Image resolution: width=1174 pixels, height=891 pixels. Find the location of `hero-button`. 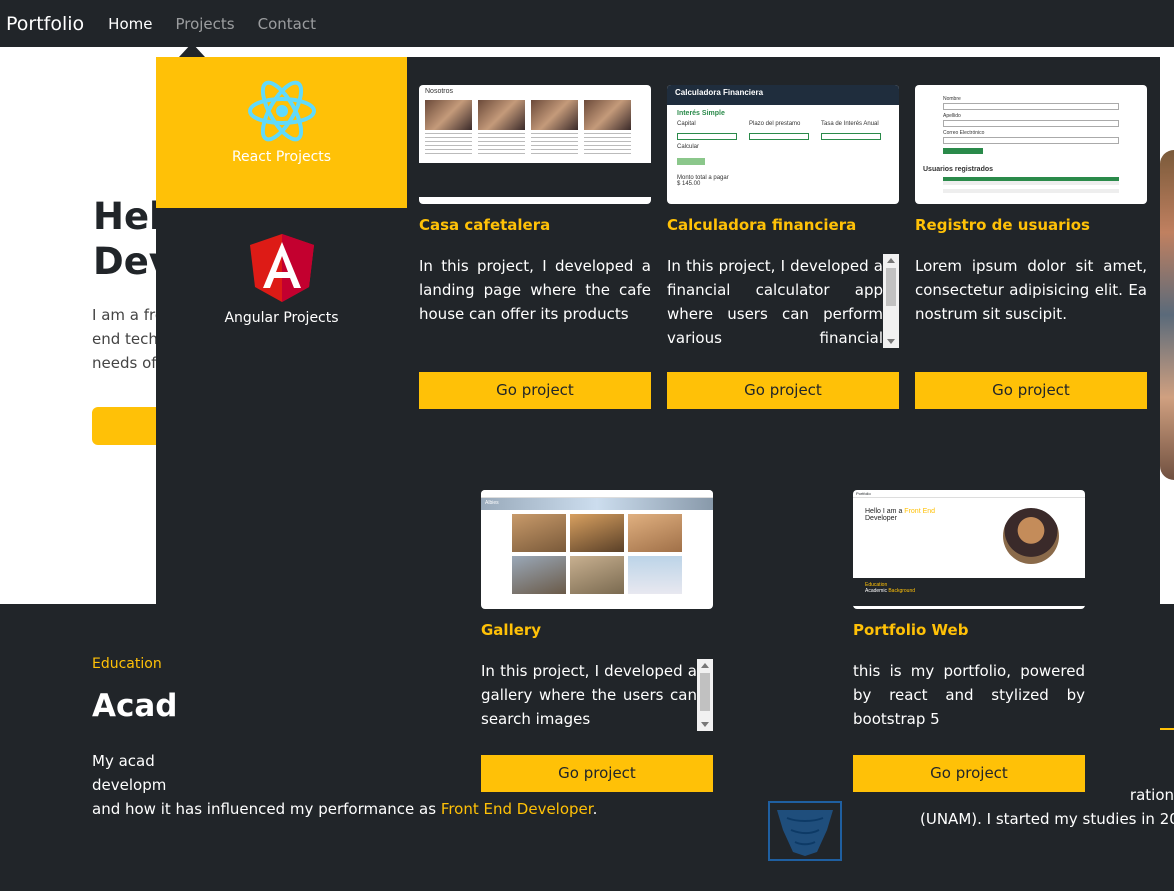

hero-button is located at coordinates (127, 426).